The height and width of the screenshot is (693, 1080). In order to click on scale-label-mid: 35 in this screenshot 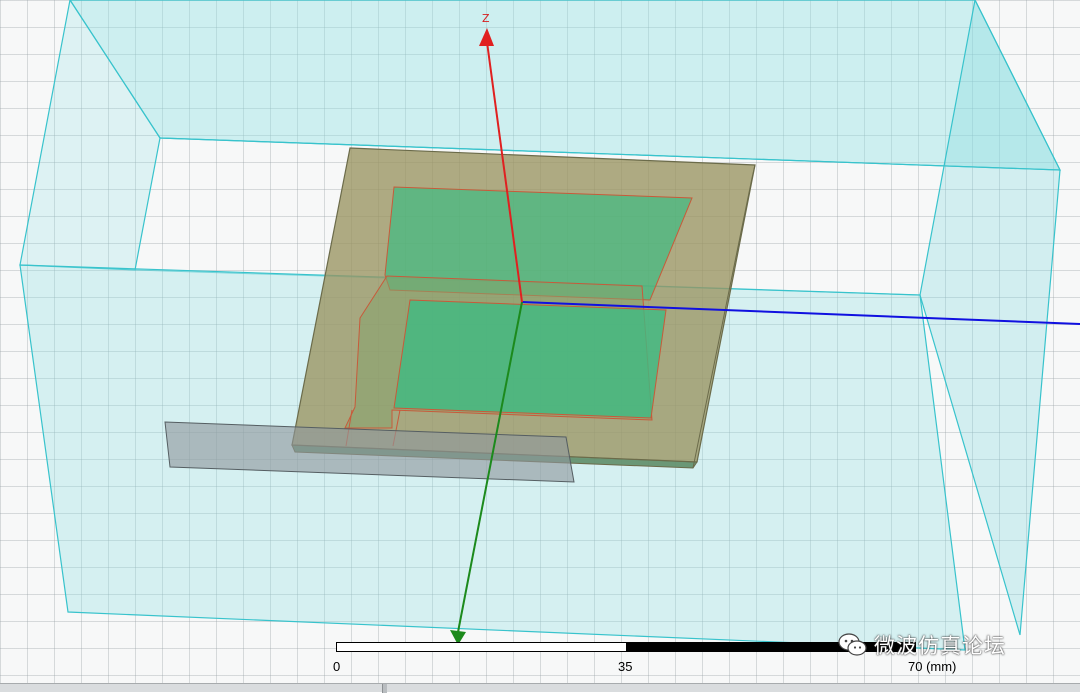, I will do `click(625, 666)`.